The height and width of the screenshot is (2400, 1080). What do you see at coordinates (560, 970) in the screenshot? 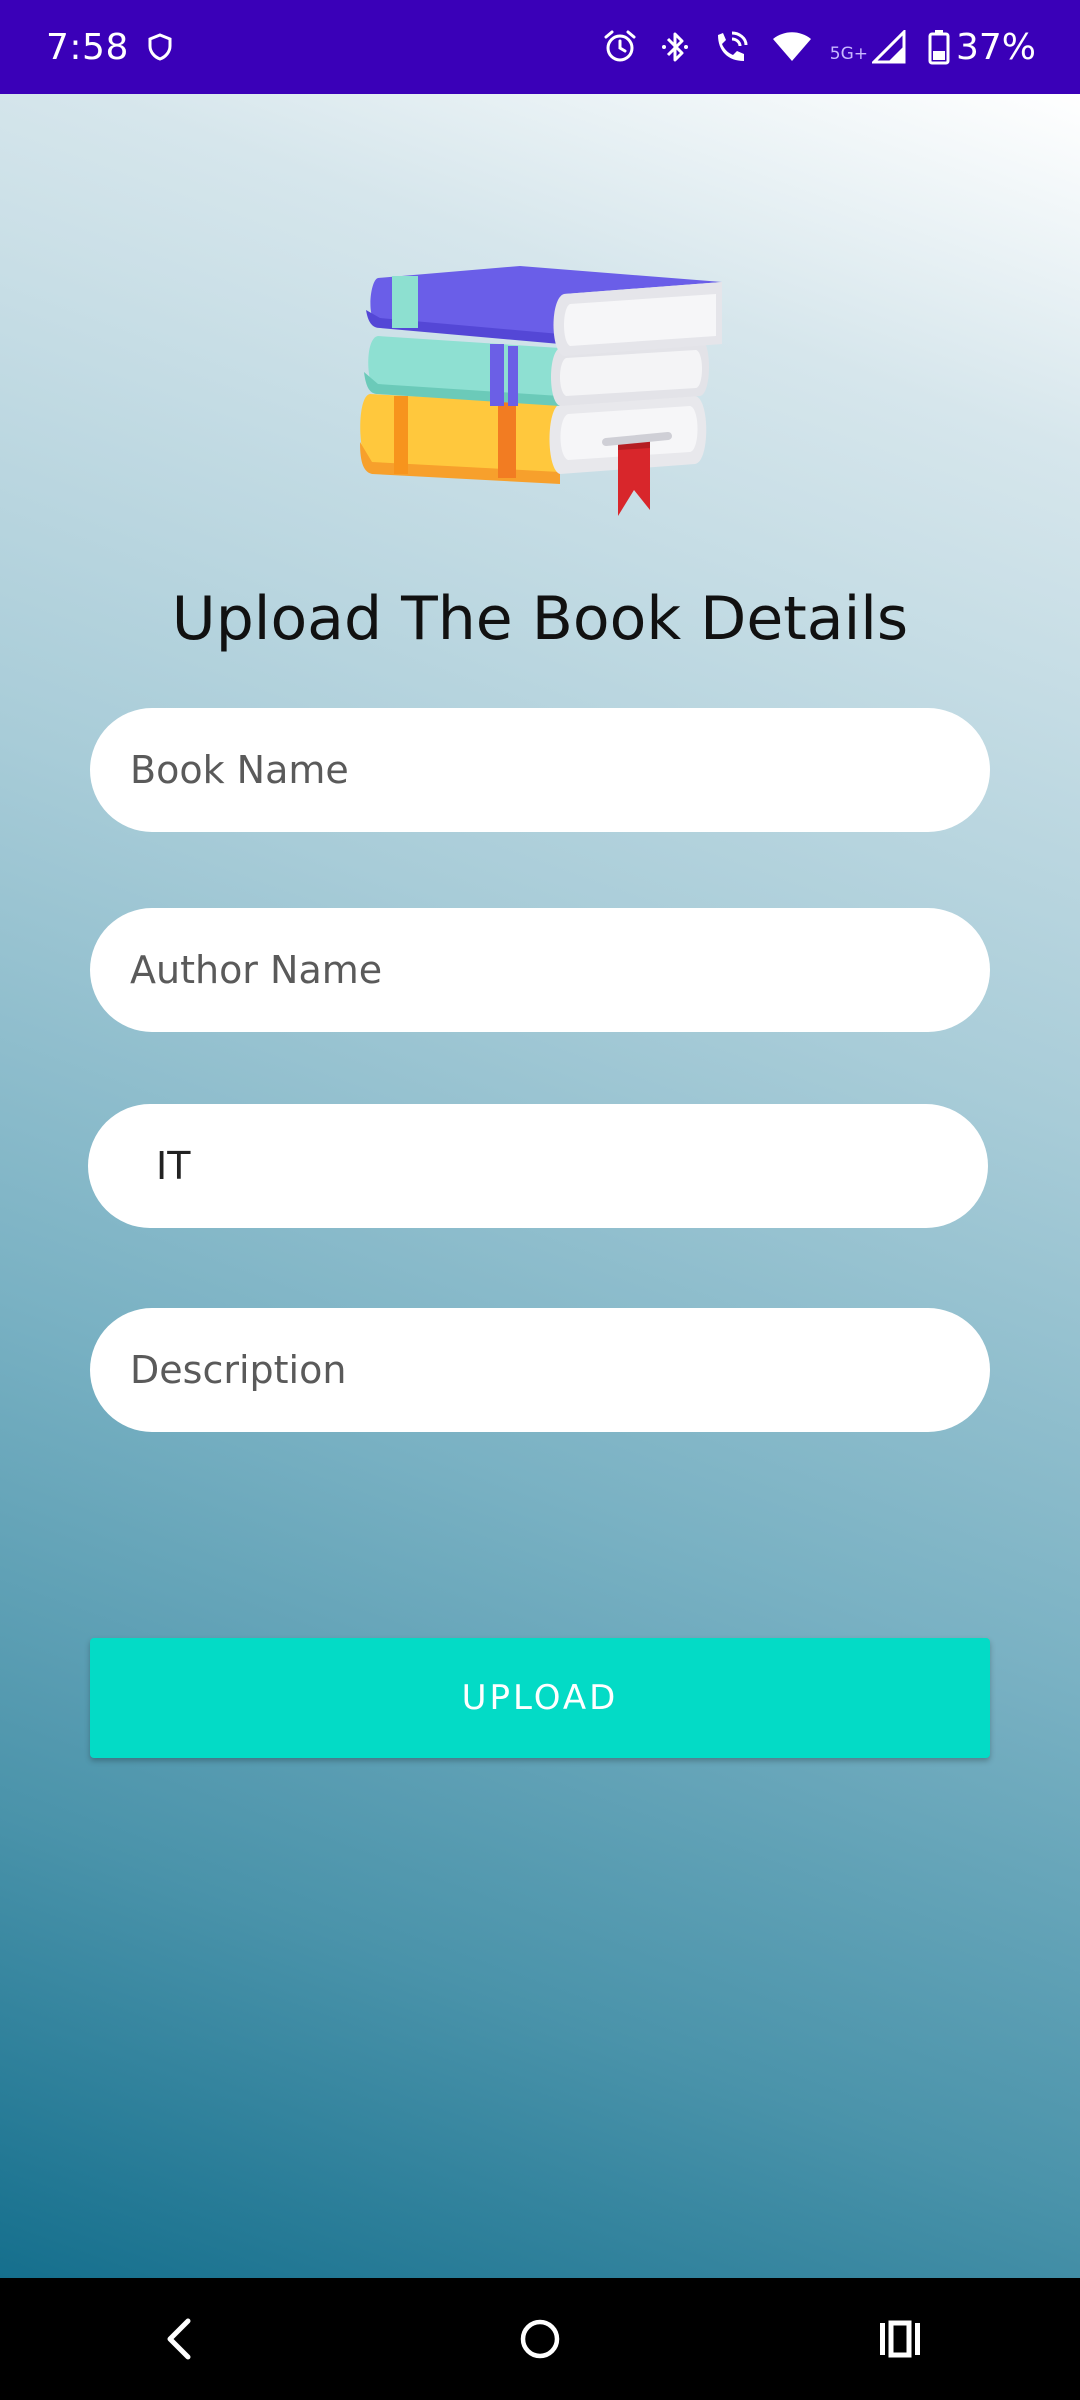
I see `author-name-input` at bounding box center [560, 970].